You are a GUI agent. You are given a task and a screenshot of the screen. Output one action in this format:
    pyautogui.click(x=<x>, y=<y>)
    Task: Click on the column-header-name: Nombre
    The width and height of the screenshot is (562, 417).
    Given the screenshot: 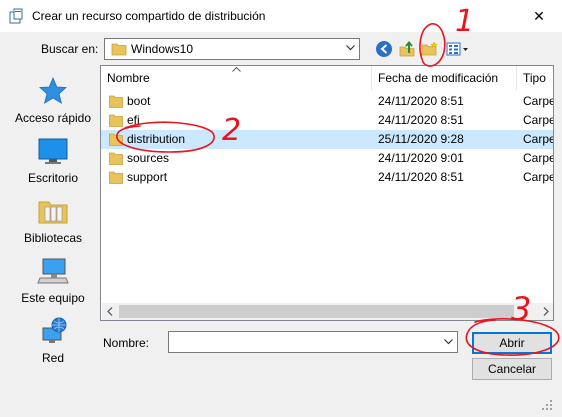 What is the action you would take?
    pyautogui.click(x=128, y=78)
    